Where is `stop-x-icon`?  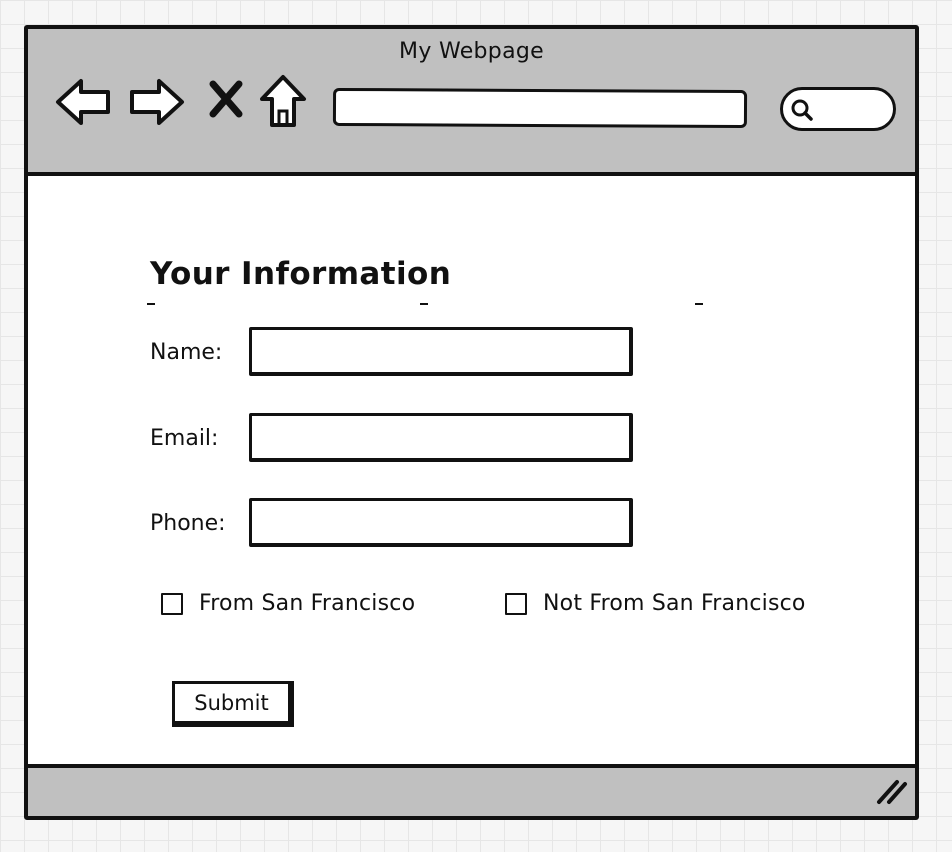
stop-x-icon is located at coordinates (226, 99).